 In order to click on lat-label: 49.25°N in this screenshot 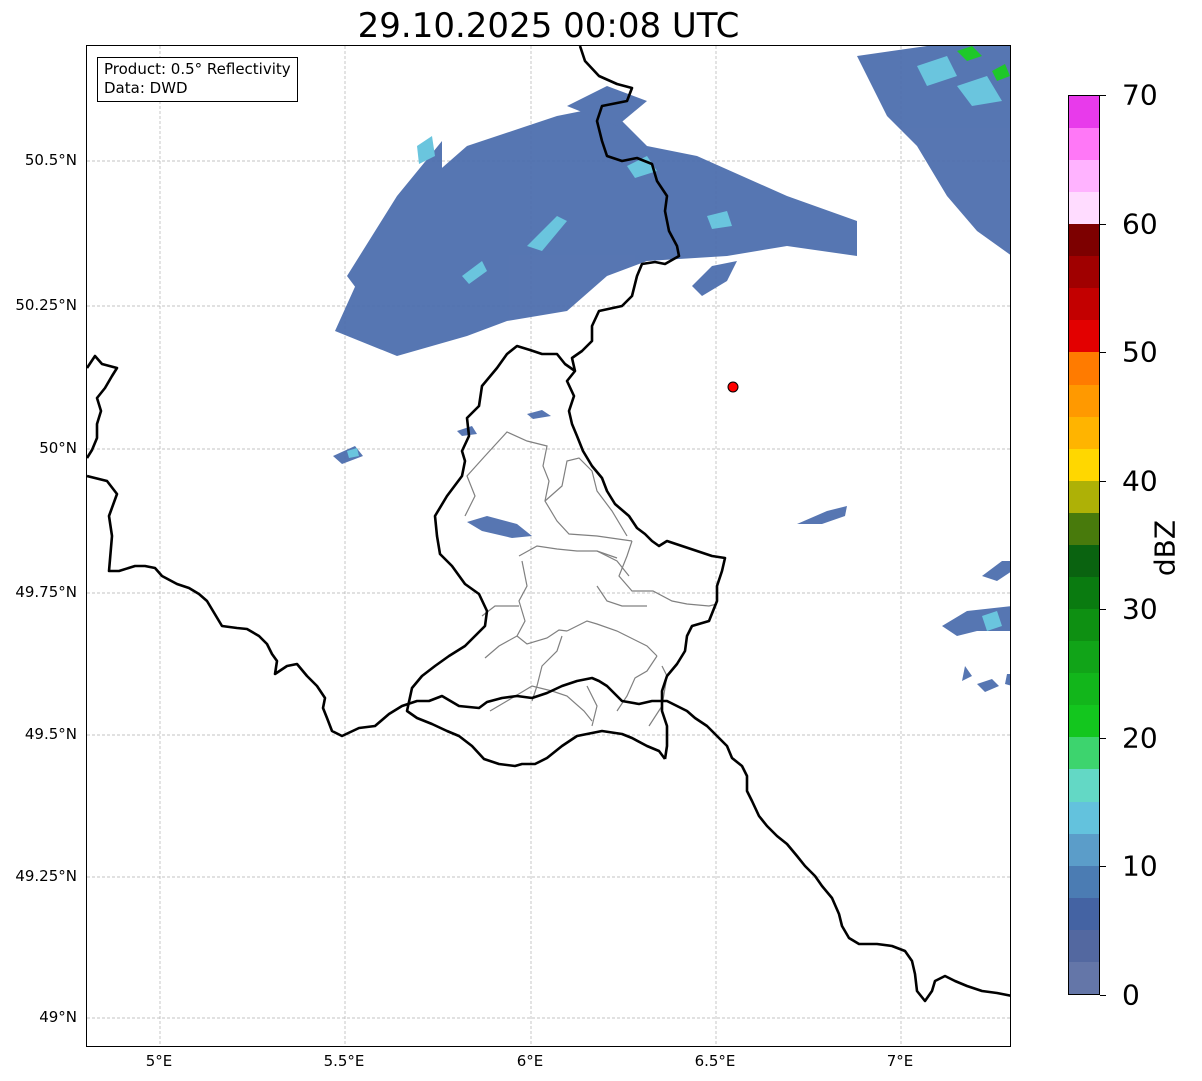, I will do `click(46, 876)`.